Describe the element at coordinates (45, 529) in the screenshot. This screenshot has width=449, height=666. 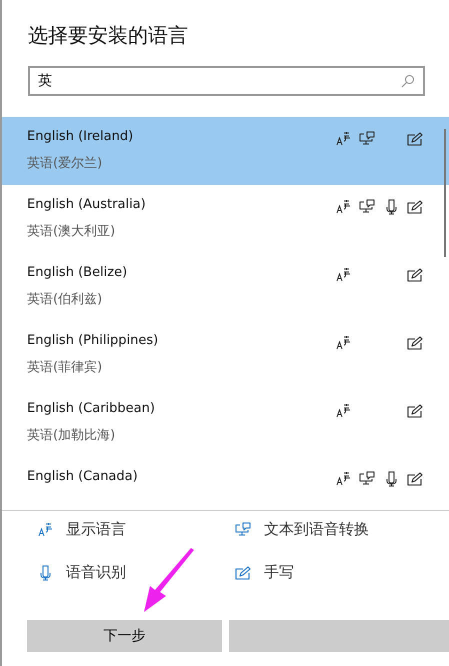
I see `language-icon` at that location.